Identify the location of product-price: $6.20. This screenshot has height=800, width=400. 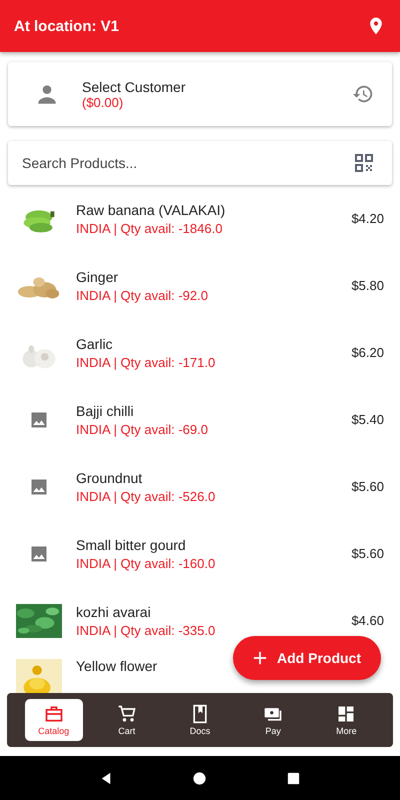
(367, 352).